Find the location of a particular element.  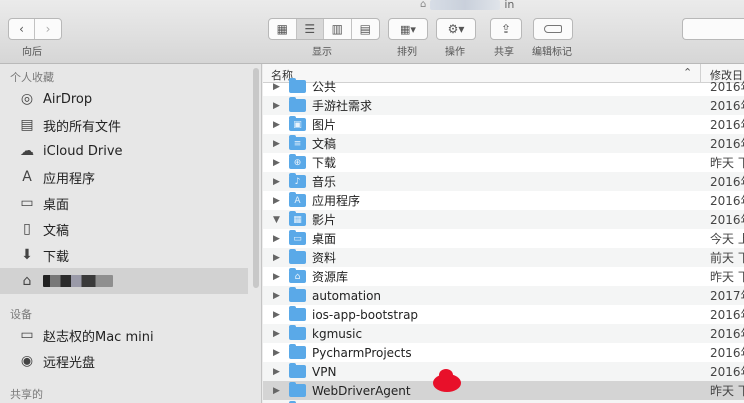

sidebar-item-label: 下载 is located at coordinates (56, 257).